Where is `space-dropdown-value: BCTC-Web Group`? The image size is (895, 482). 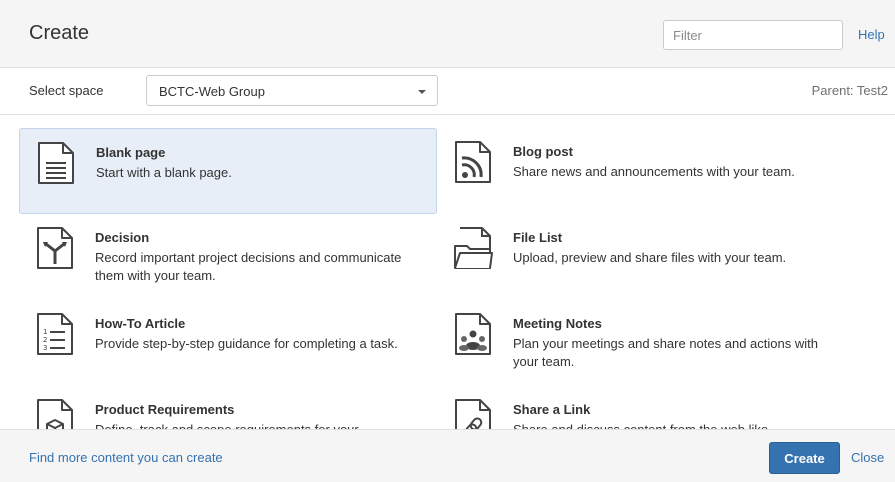 space-dropdown-value: BCTC-Web Group is located at coordinates (212, 91).